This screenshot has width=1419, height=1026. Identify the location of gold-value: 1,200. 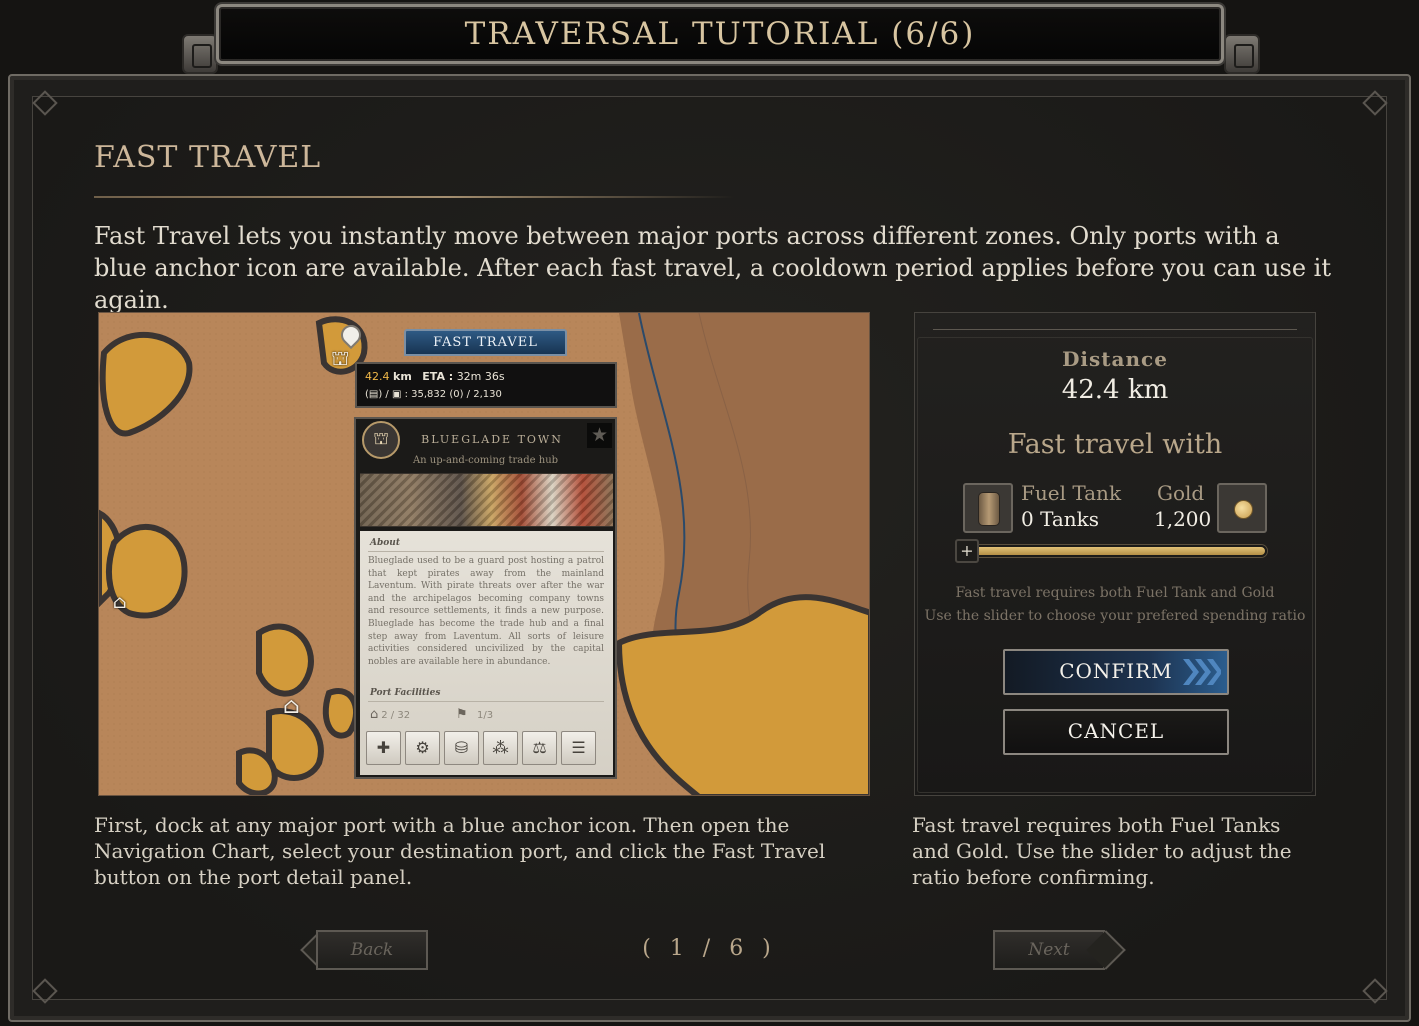
(1183, 519).